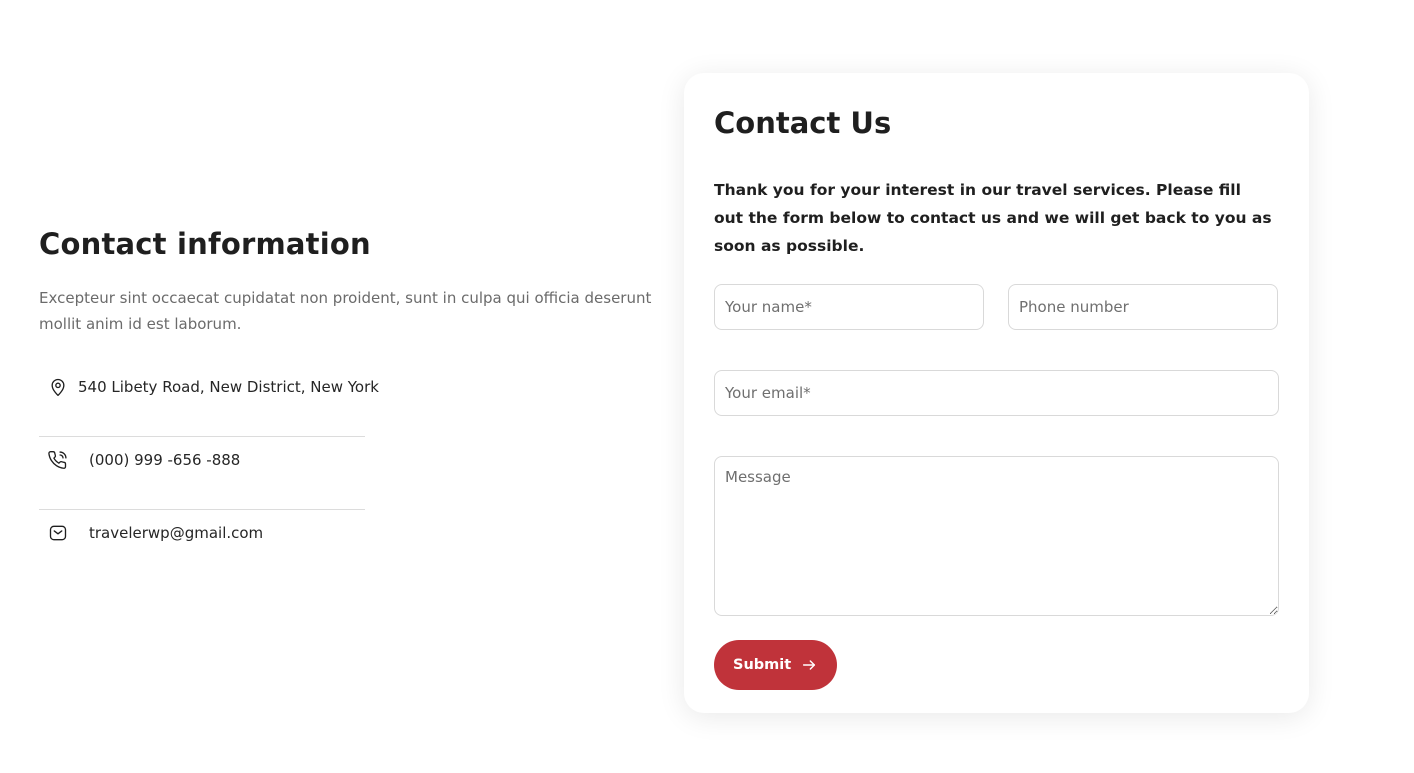 This screenshot has width=1414, height=773. I want to click on email-input, so click(996, 393).